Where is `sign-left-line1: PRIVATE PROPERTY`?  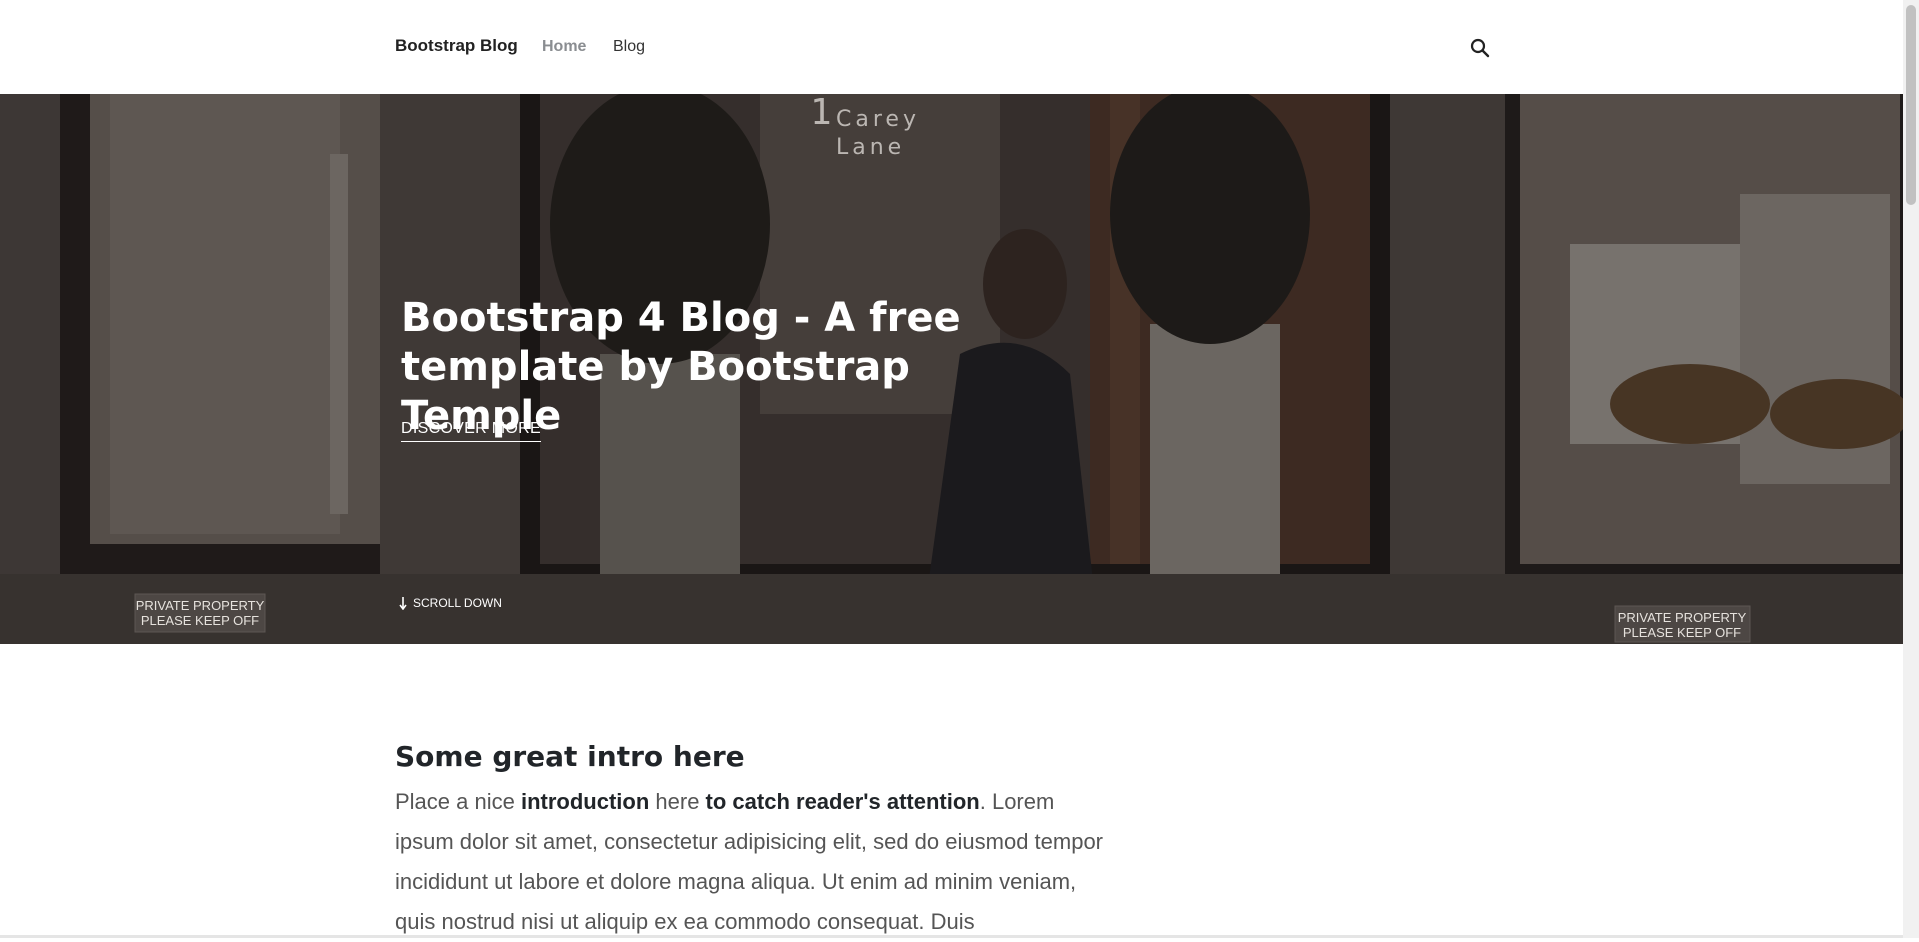 sign-left-line1: PRIVATE PROPERTY is located at coordinates (200, 605).